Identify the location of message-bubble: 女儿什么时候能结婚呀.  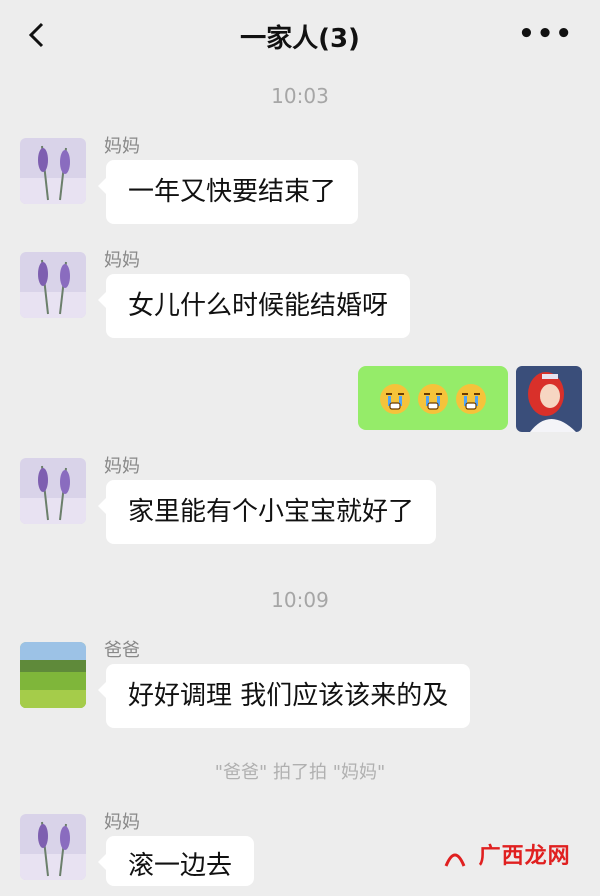
(258, 306).